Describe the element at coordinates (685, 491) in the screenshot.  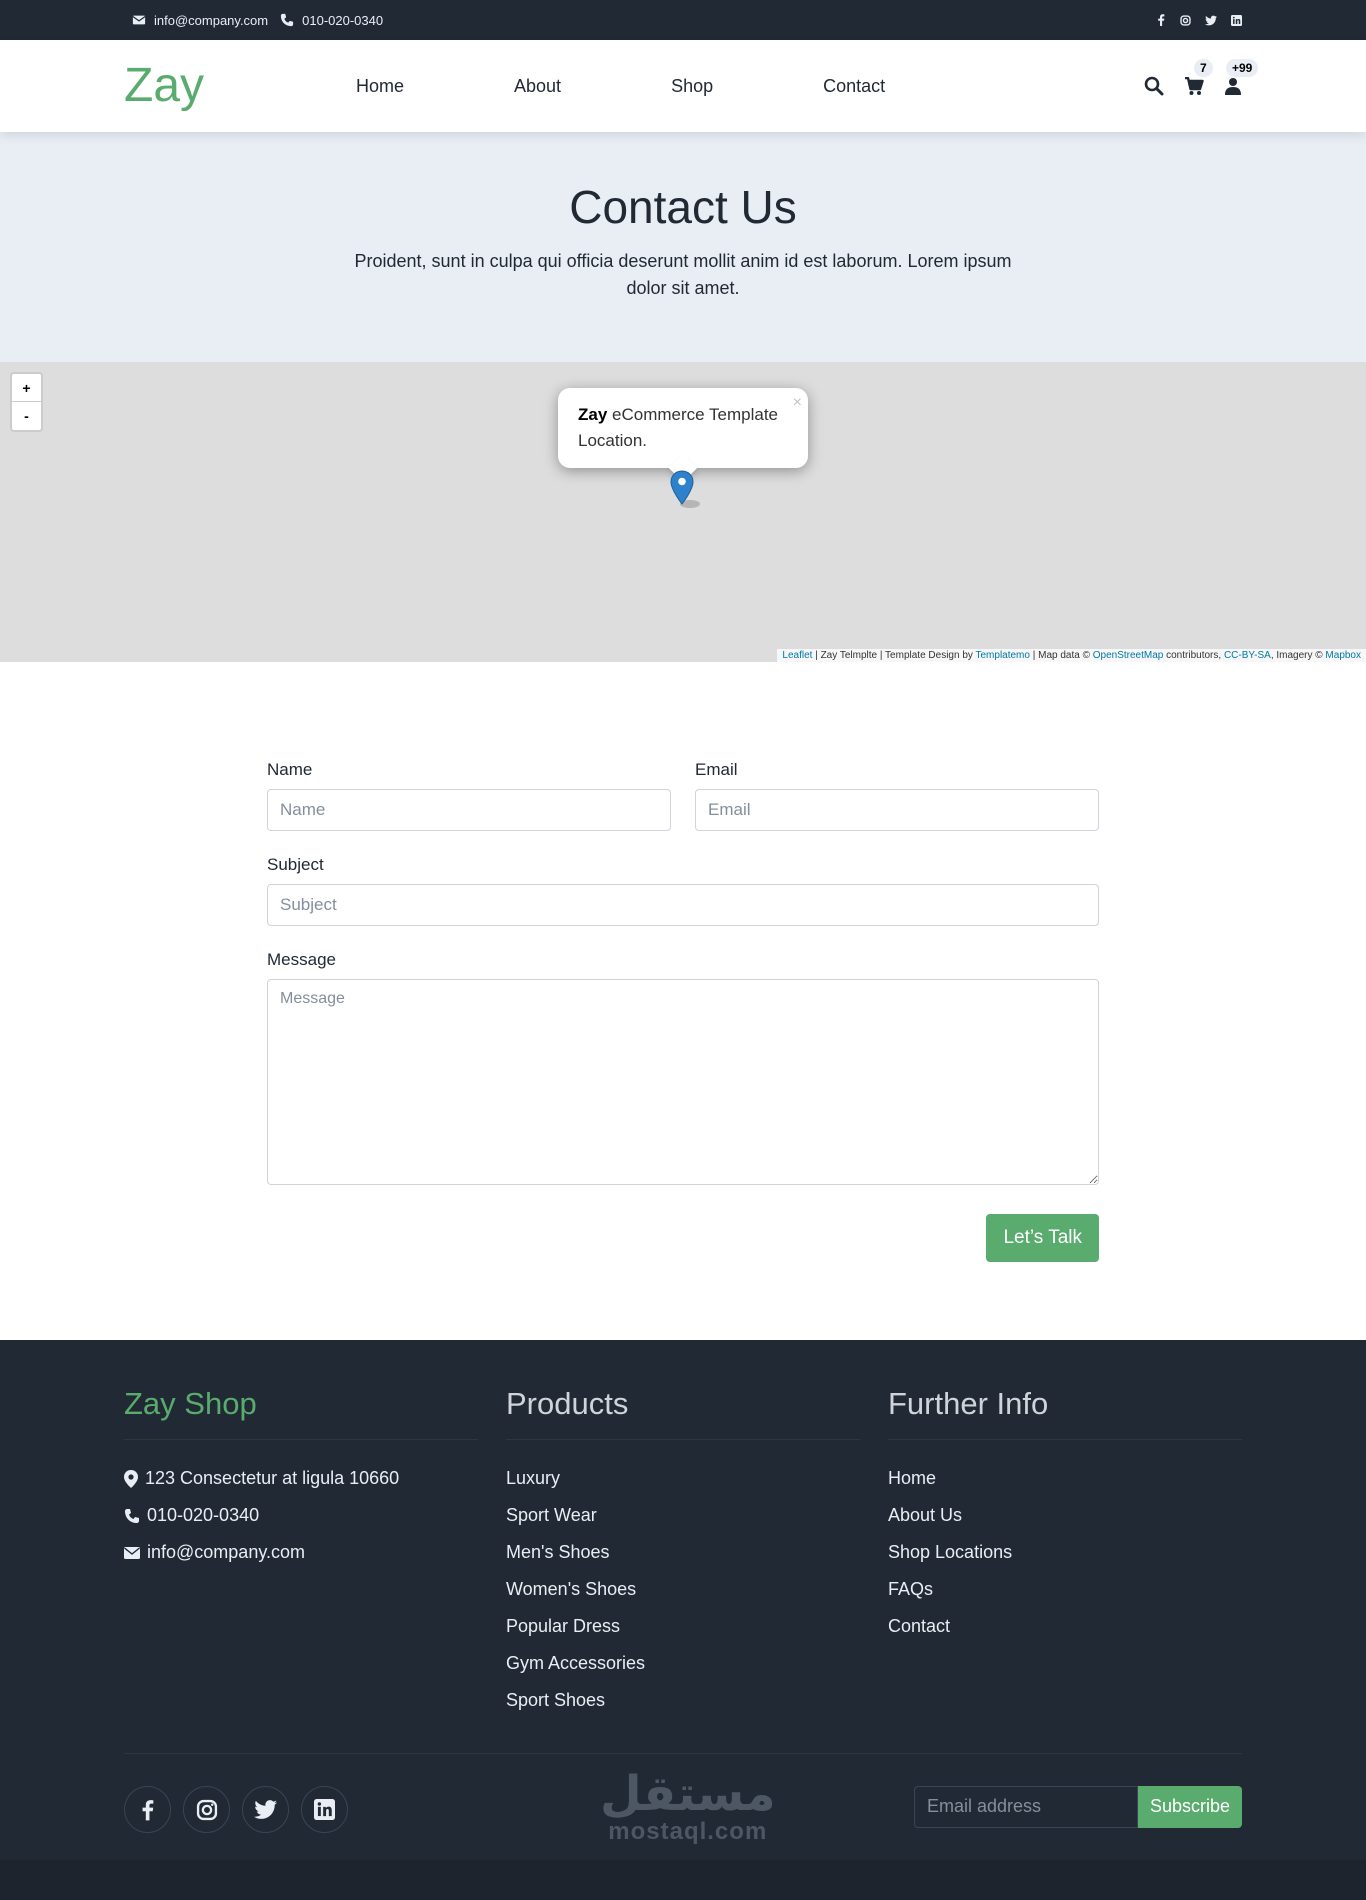
I see `map-marker-icon` at that location.